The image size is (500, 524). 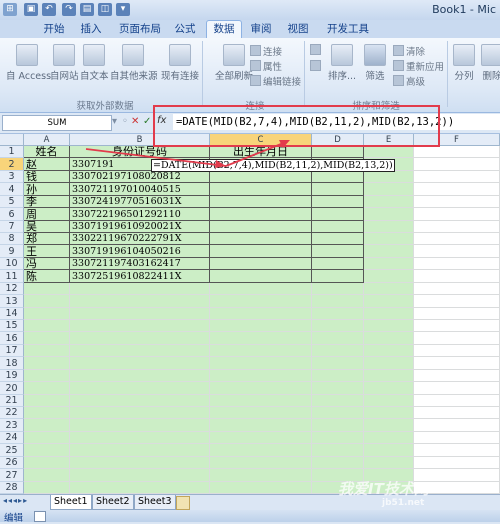 I want to click on row-header: 25, so click(x=12, y=450).